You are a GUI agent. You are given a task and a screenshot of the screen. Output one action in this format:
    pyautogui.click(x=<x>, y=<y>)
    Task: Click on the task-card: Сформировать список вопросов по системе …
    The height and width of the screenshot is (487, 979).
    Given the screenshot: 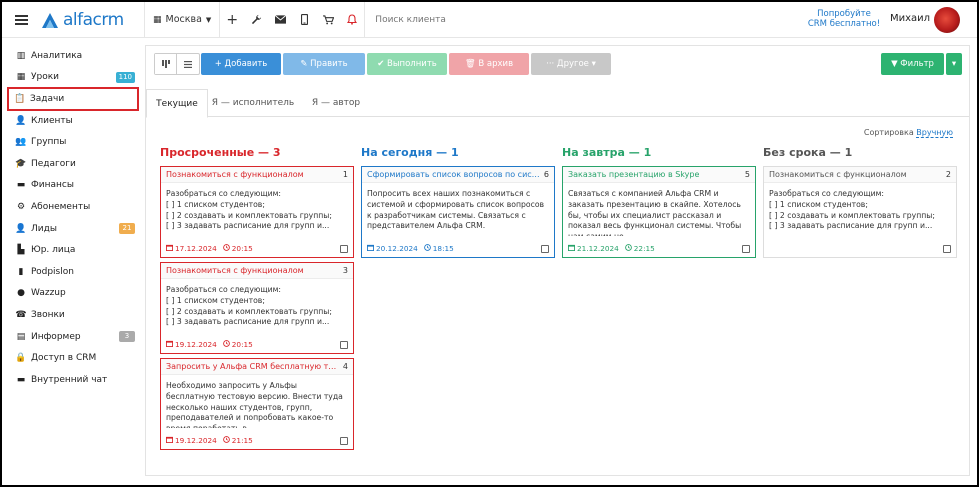 What is the action you would take?
    pyautogui.click(x=458, y=212)
    